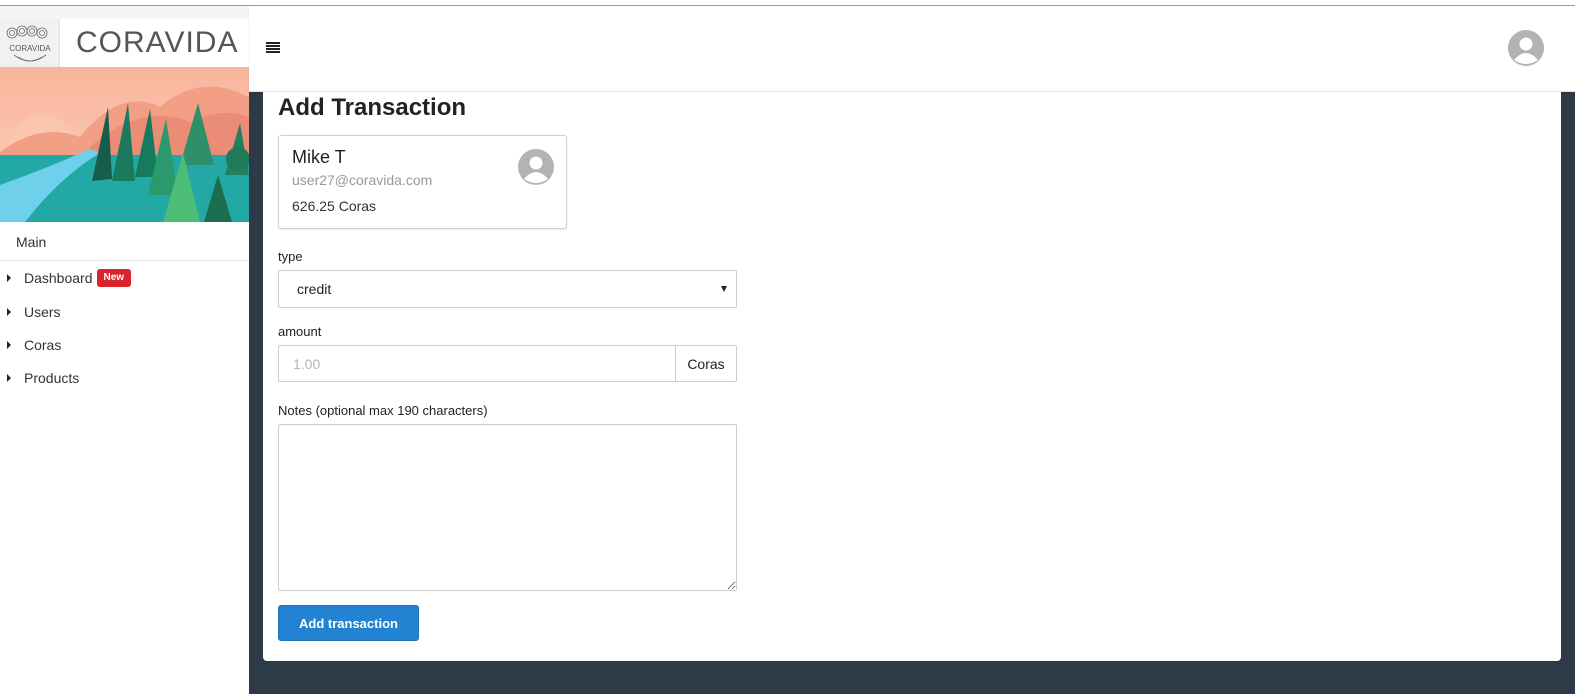 This screenshot has width=1575, height=694. Describe the element at coordinates (319, 157) in the screenshot. I see `user-name: Mike T` at that location.